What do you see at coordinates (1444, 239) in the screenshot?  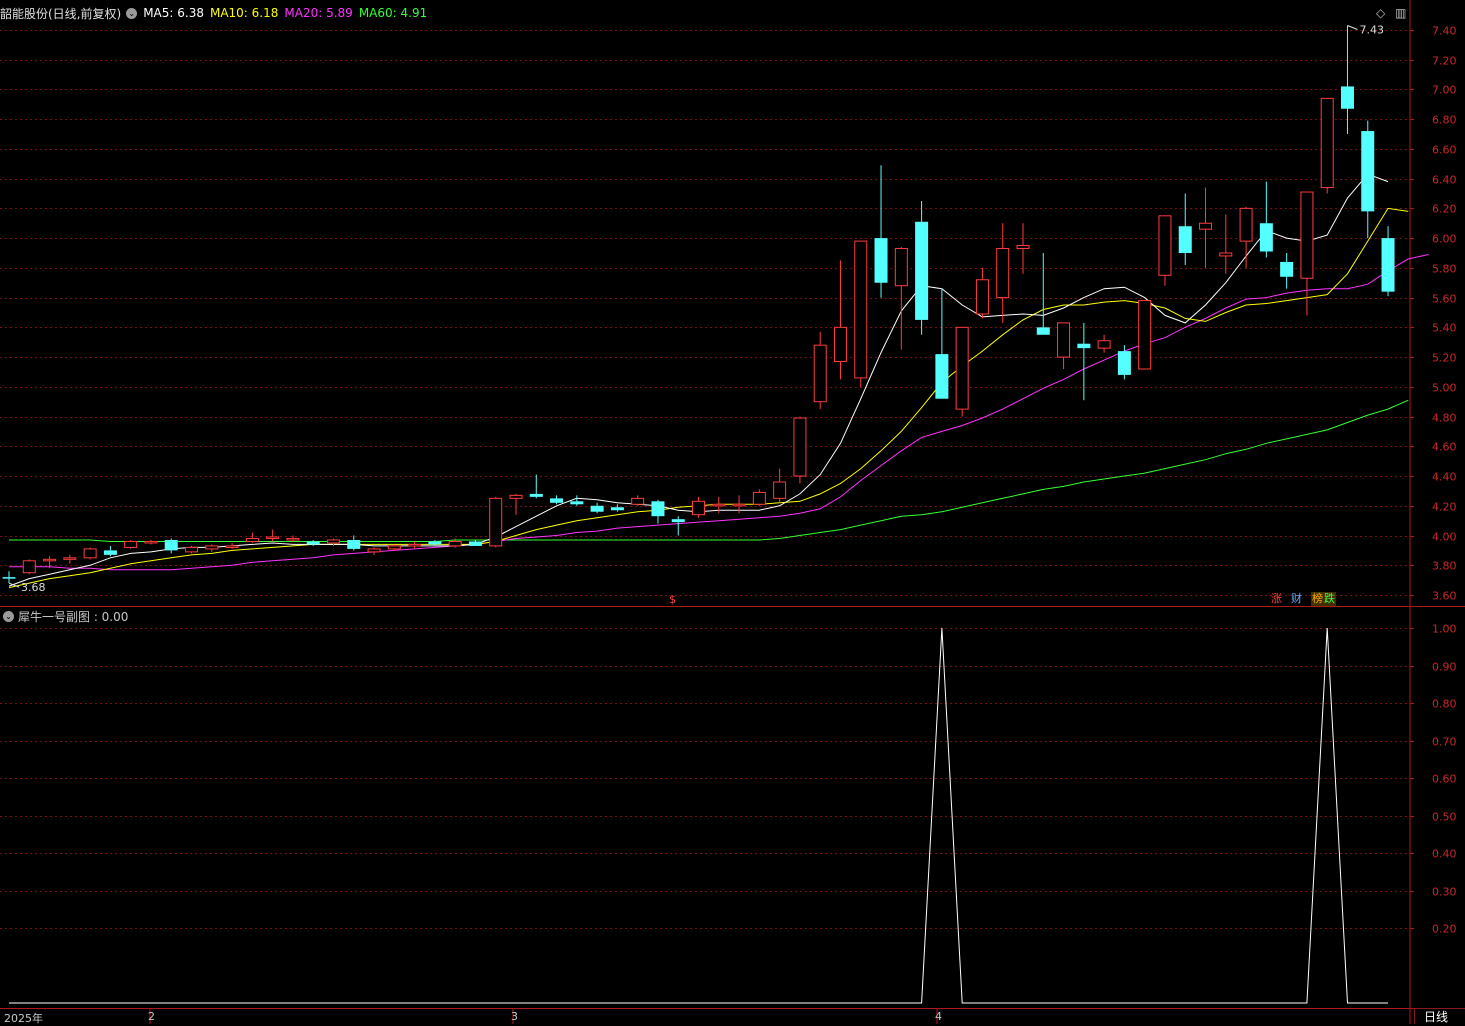 I see `price-tick-label: 6.00` at bounding box center [1444, 239].